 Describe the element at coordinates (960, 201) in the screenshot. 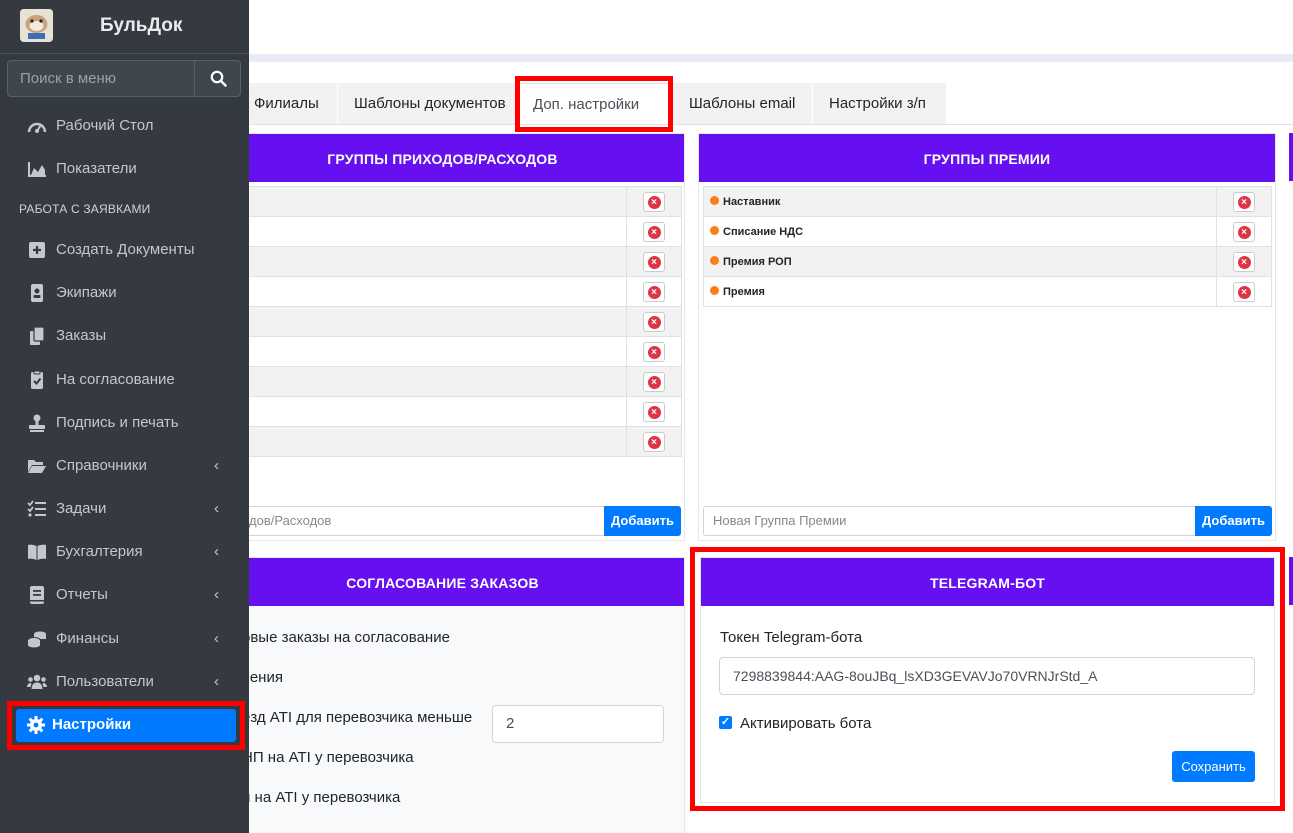

I see `group-name-cell: Наставник` at that location.